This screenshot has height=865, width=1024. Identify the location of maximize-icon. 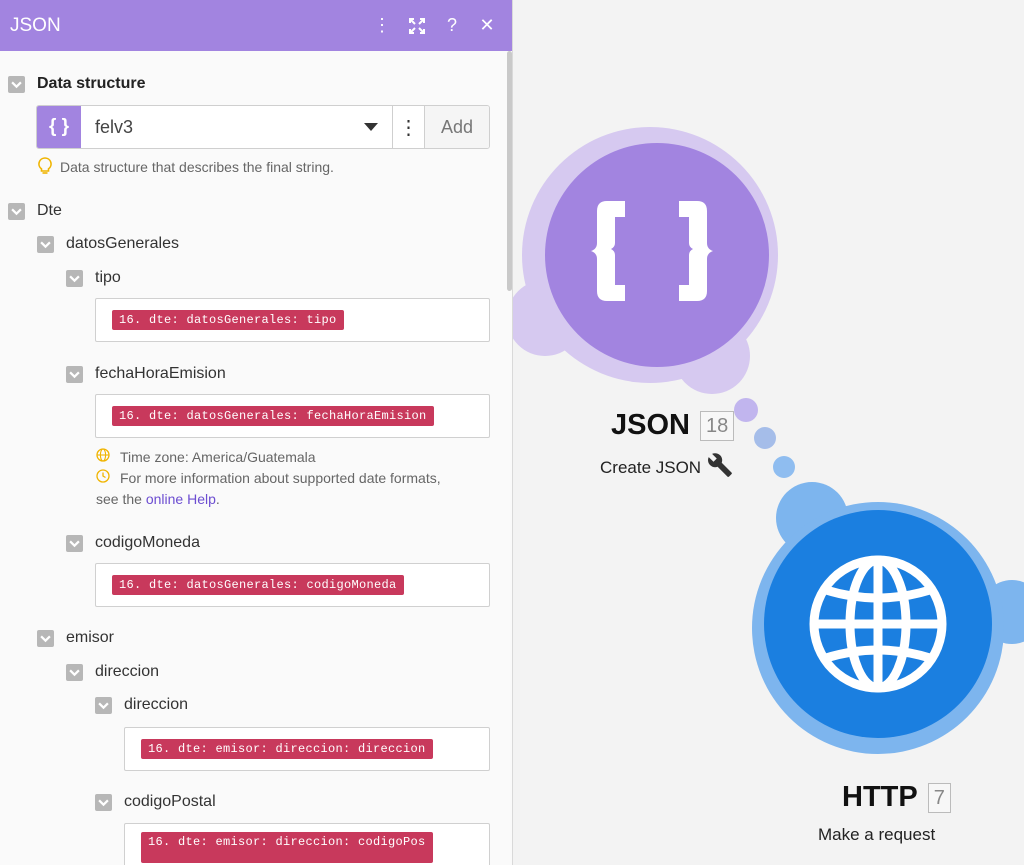
(417, 26).